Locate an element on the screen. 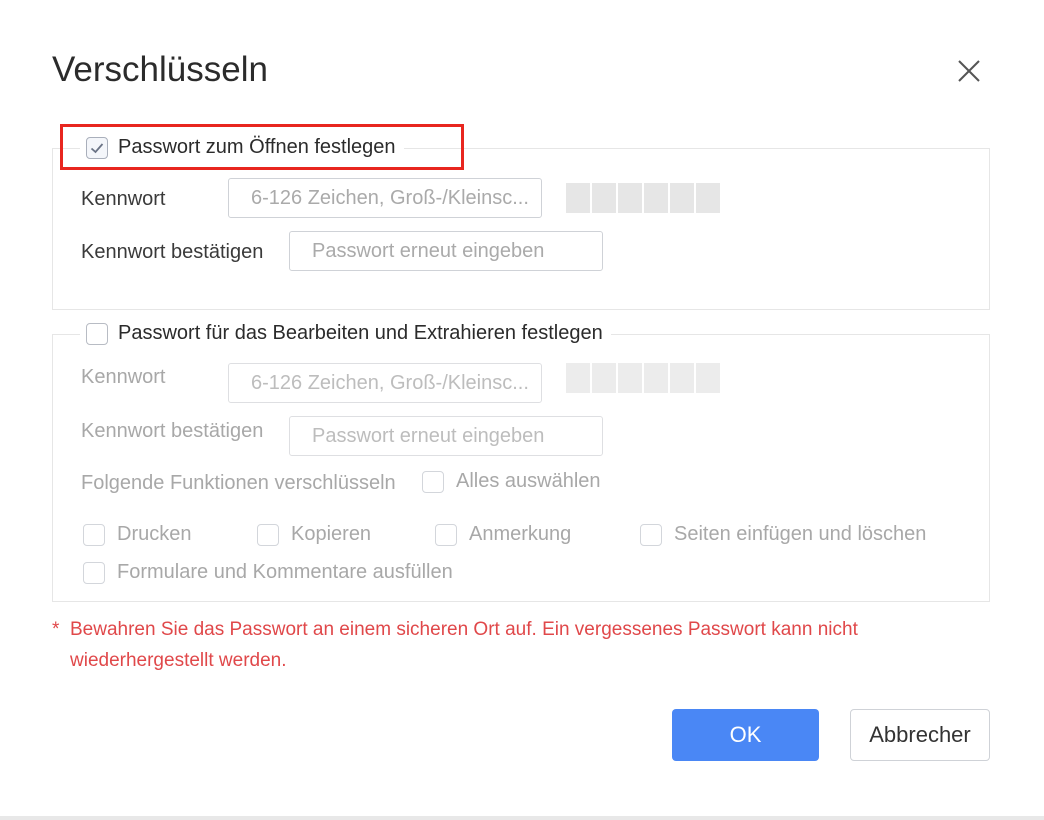 Image resolution: width=1044 pixels, height=820 pixels. edit-password-checkbox is located at coordinates (97, 334).